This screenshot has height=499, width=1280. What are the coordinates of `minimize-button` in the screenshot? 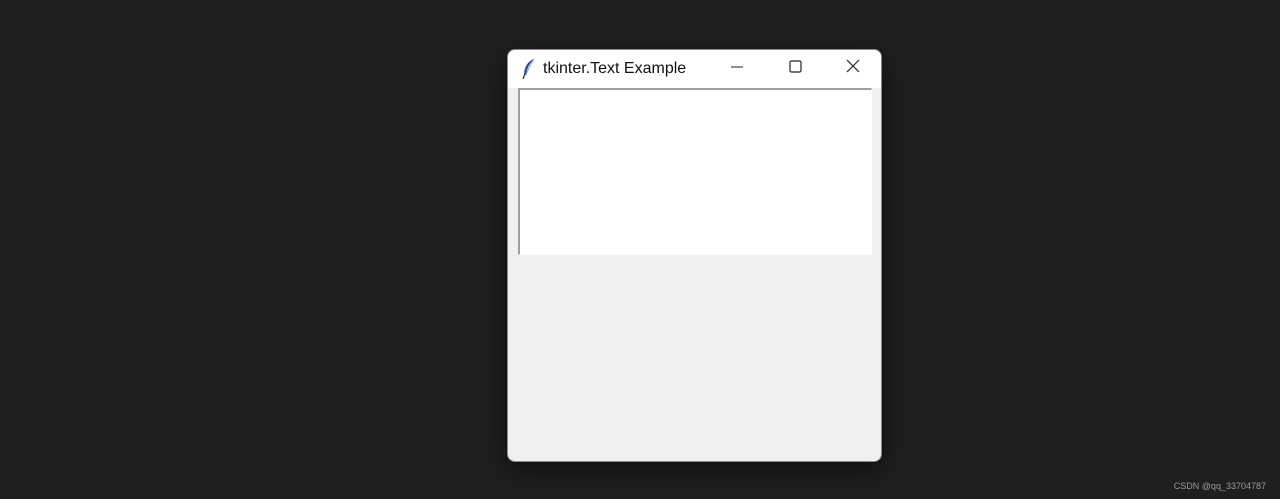 It's located at (737, 68).